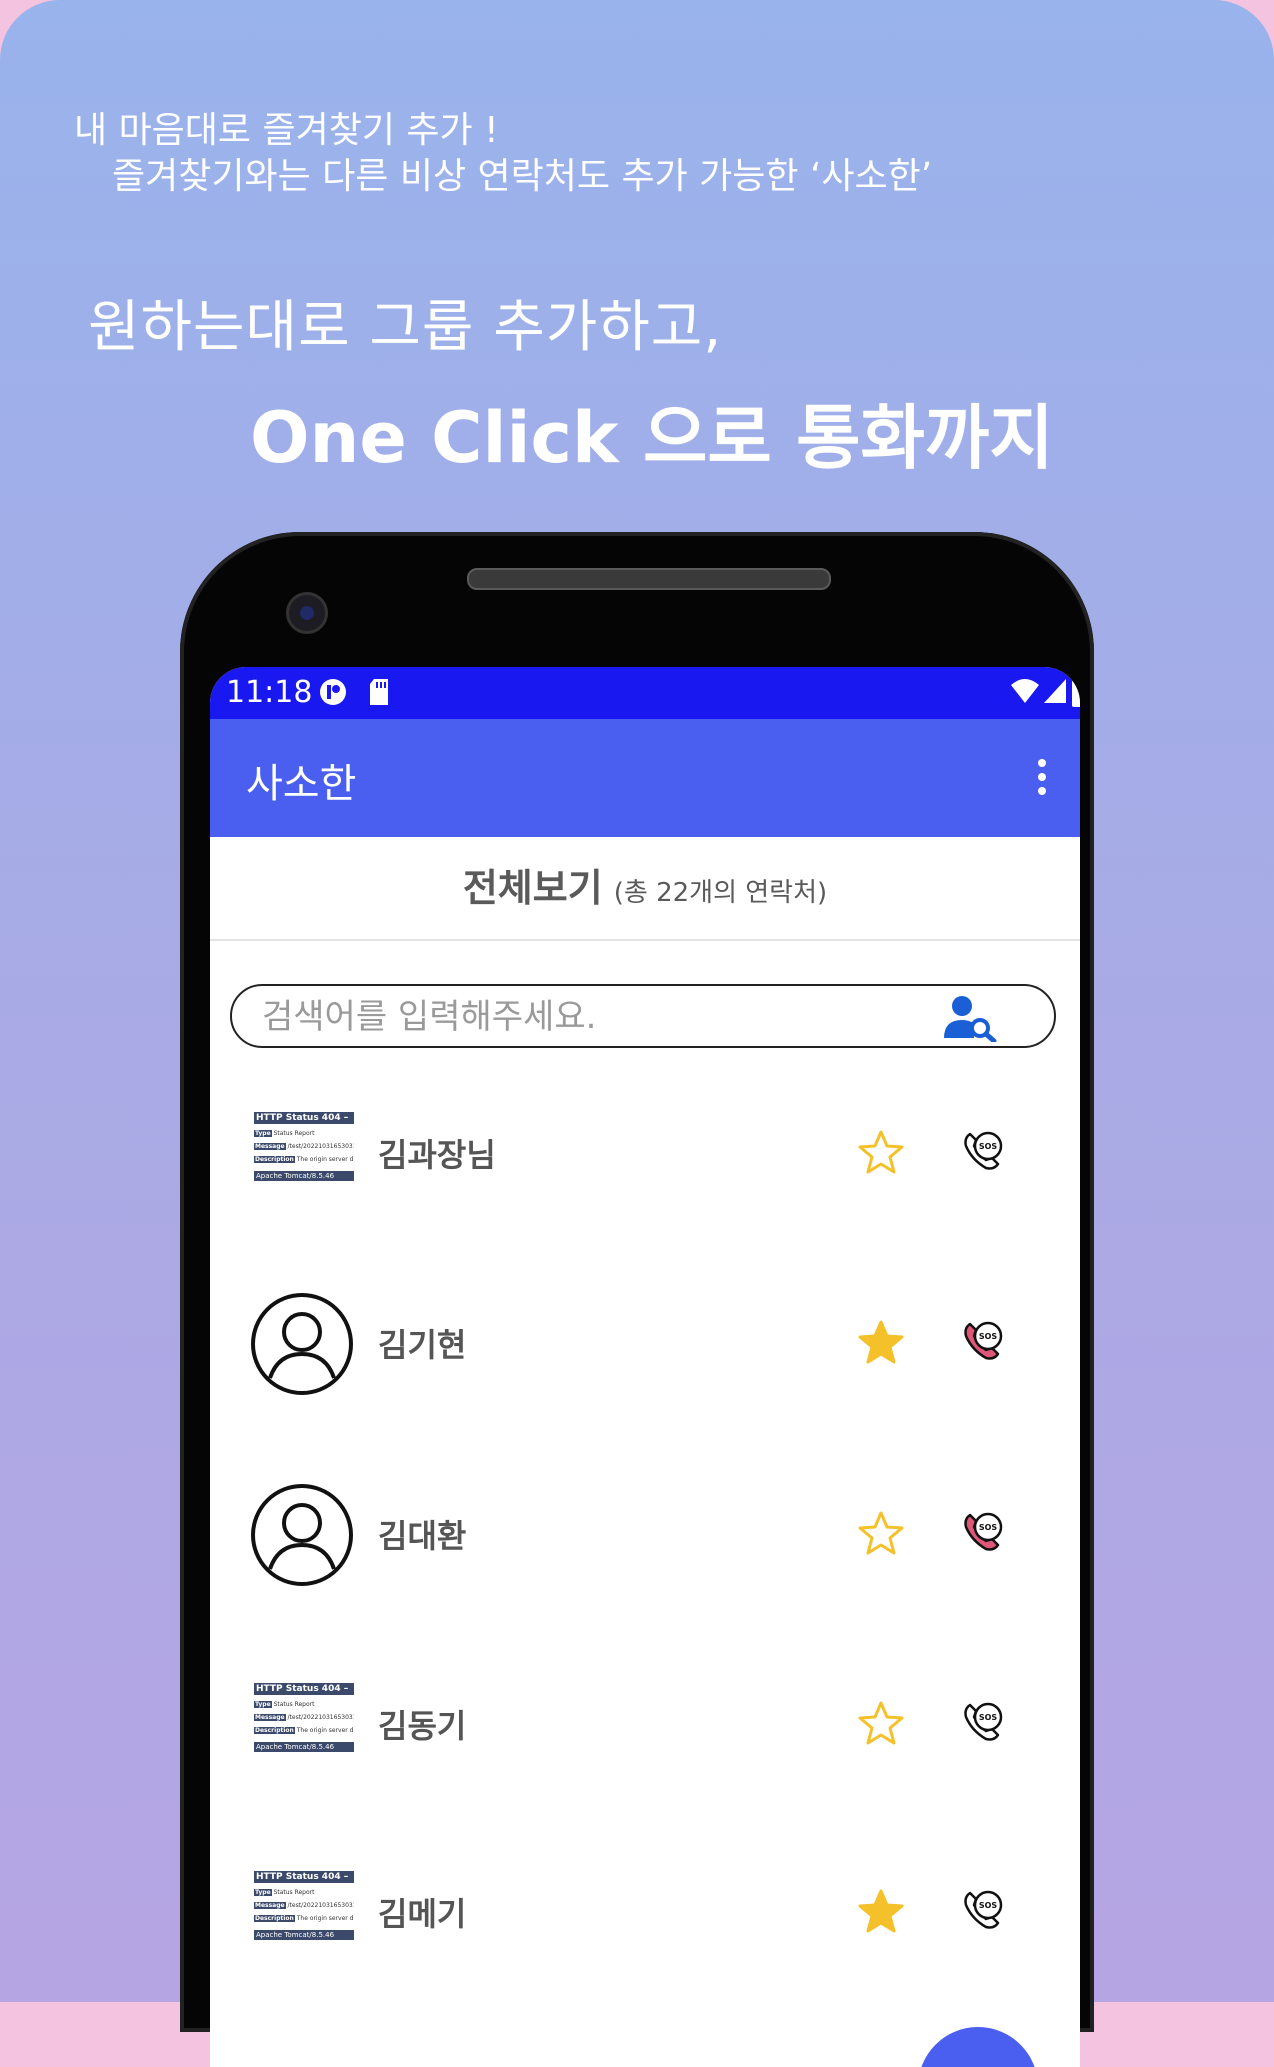 The width and height of the screenshot is (1274, 2067). Describe the element at coordinates (970, 1018) in the screenshot. I see `person-search-icon` at that location.